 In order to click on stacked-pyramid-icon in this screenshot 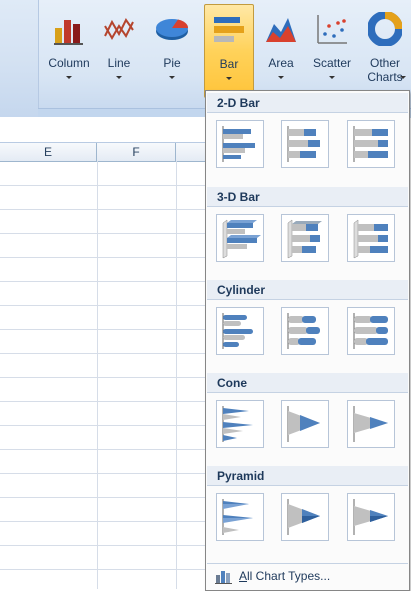, I will do `click(303, 517)`.